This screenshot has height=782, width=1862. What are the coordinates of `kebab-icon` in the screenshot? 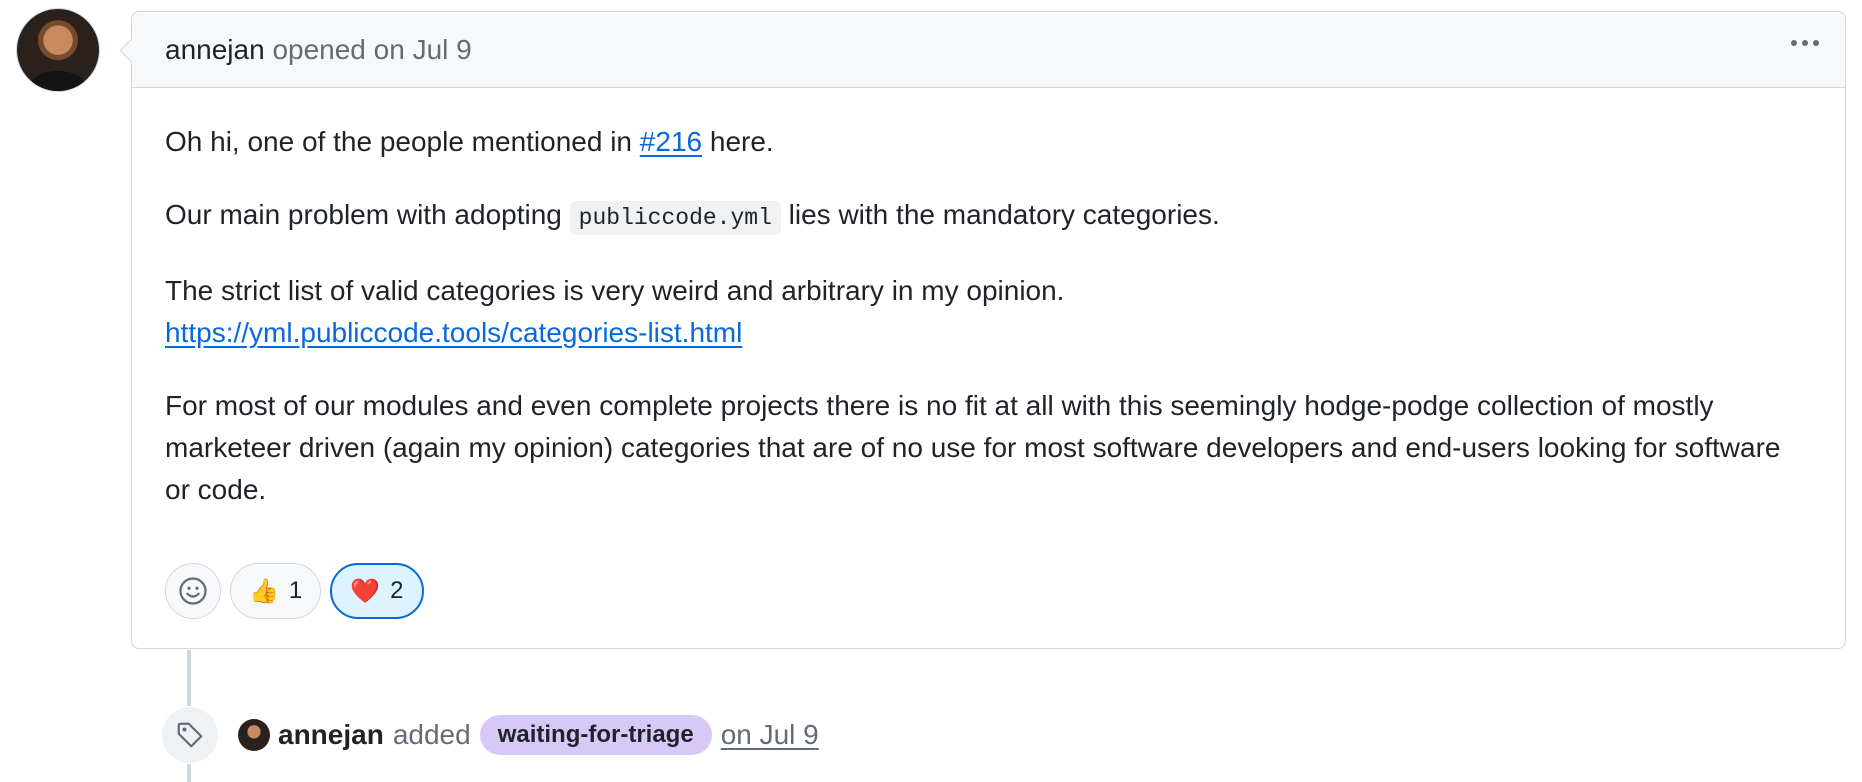 It's located at (1805, 43).